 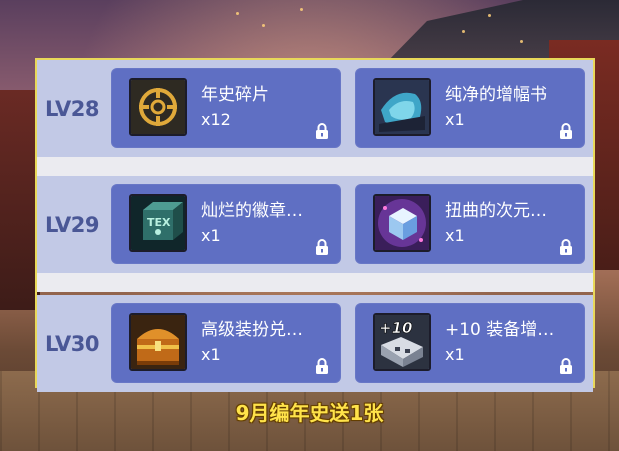 What do you see at coordinates (226, 224) in the screenshot?
I see `reward-card: TEX 灿烂的徽章… x1` at bounding box center [226, 224].